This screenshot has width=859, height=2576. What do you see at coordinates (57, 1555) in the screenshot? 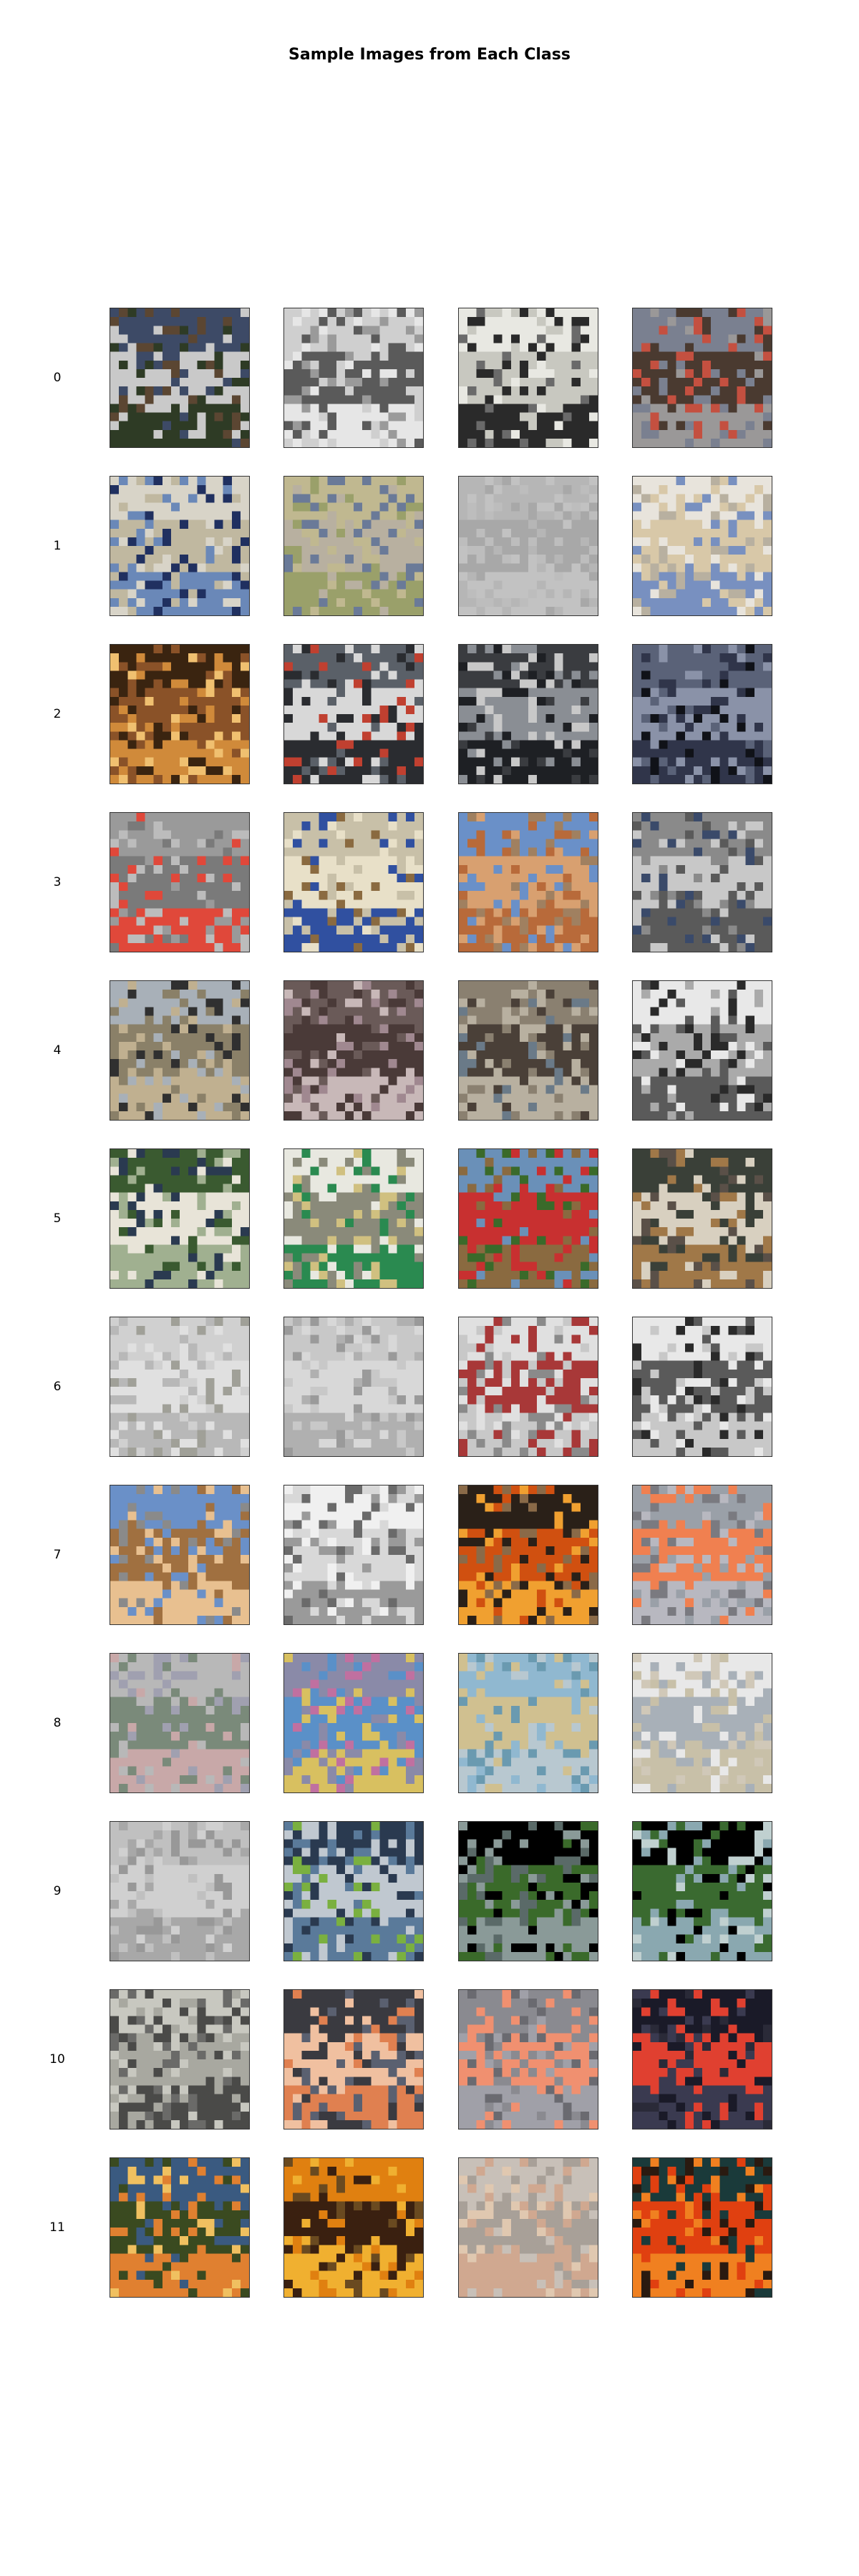
I see `class-label: 7` at bounding box center [57, 1555].